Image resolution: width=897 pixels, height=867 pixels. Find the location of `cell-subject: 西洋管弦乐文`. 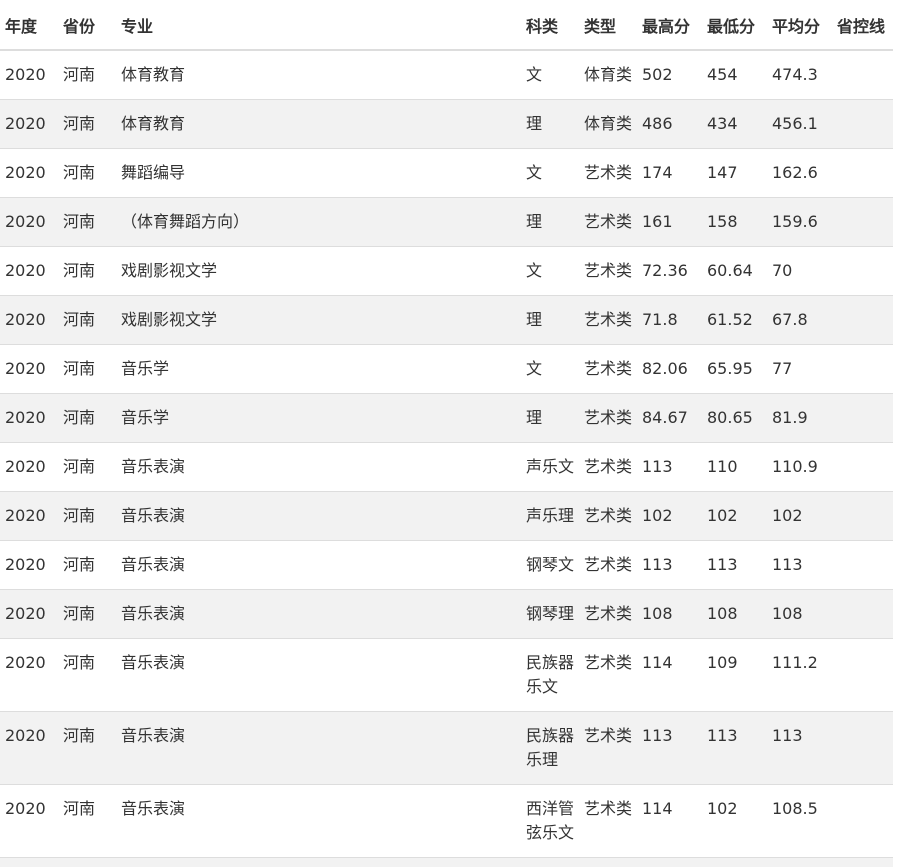

cell-subject: 西洋管弦乐文 is located at coordinates (550, 820).